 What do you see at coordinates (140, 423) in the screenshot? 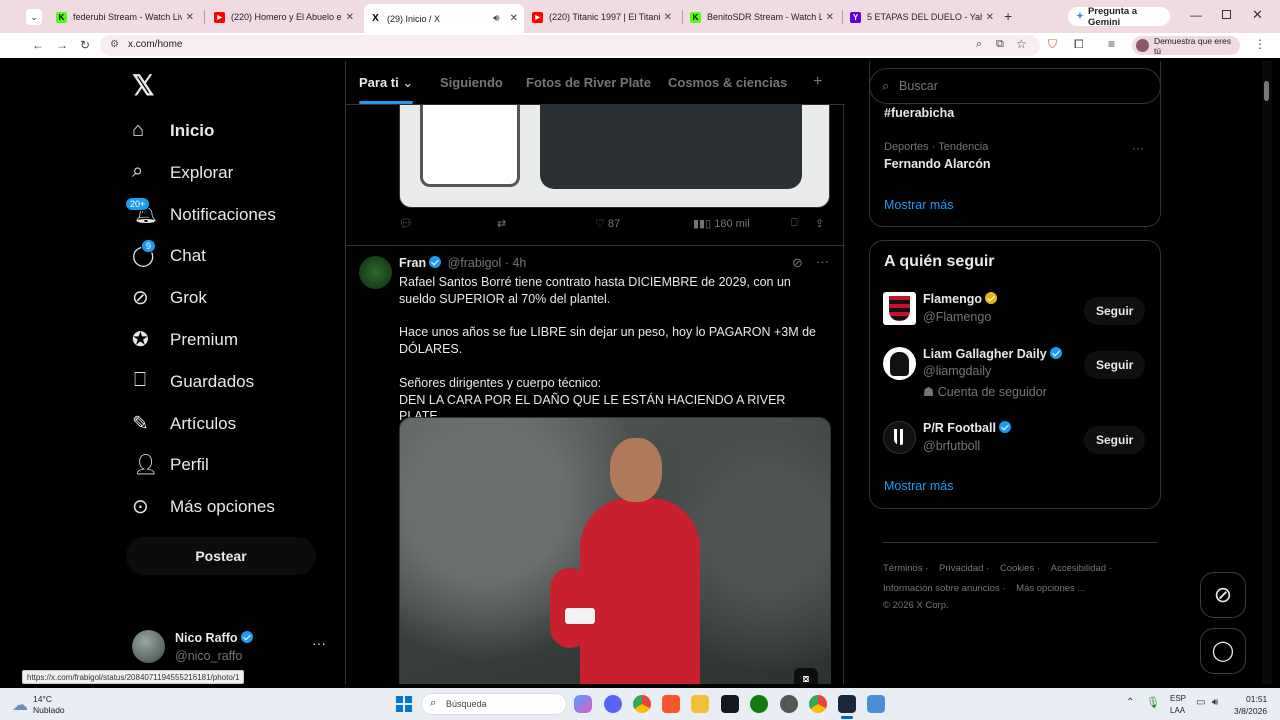
I see `articles-icon: ✎` at bounding box center [140, 423].